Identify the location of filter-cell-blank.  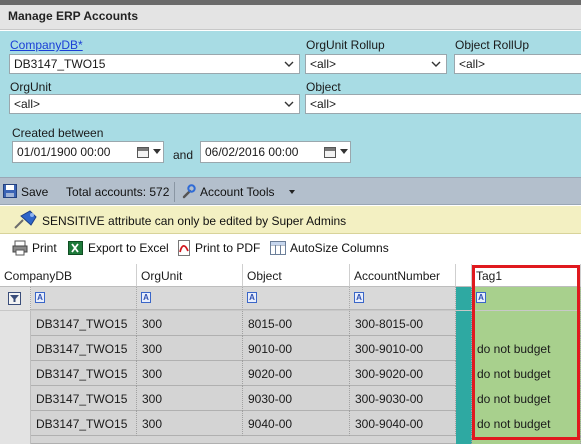
(464, 298).